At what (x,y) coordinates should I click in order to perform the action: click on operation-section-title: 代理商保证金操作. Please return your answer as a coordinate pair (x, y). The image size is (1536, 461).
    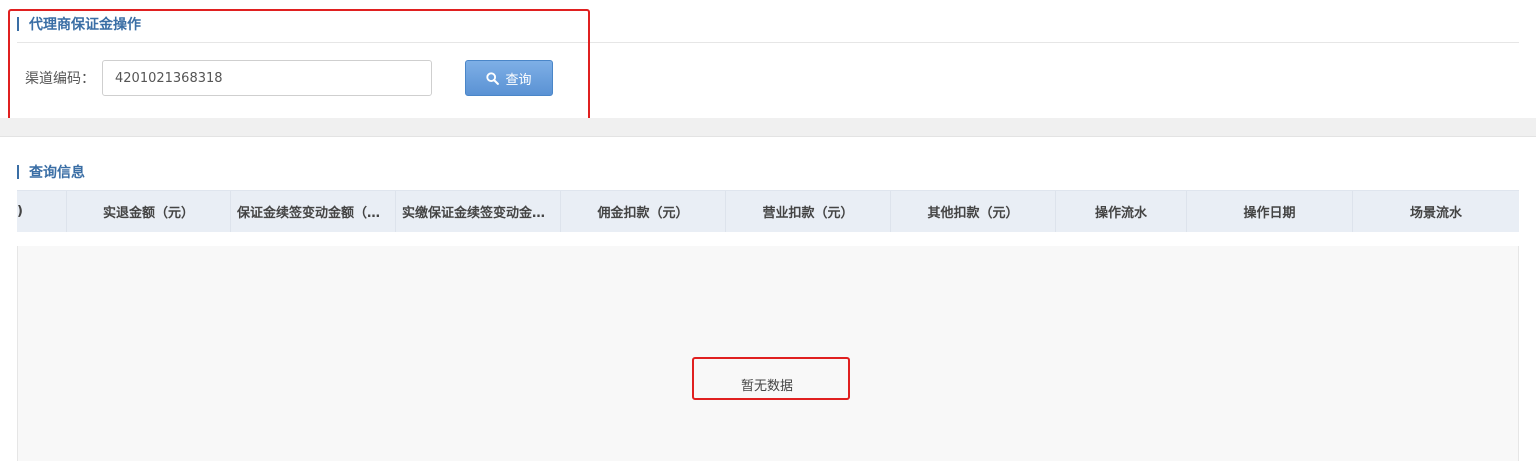
    Looking at the image, I should click on (79, 24).